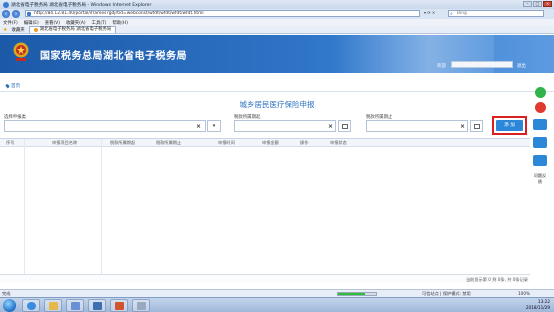 The height and width of the screenshot is (312, 554). What do you see at coordinates (434, 13) in the screenshot?
I see `refresh-stop-controls: ▾ ⟳ ×` at bounding box center [434, 13].